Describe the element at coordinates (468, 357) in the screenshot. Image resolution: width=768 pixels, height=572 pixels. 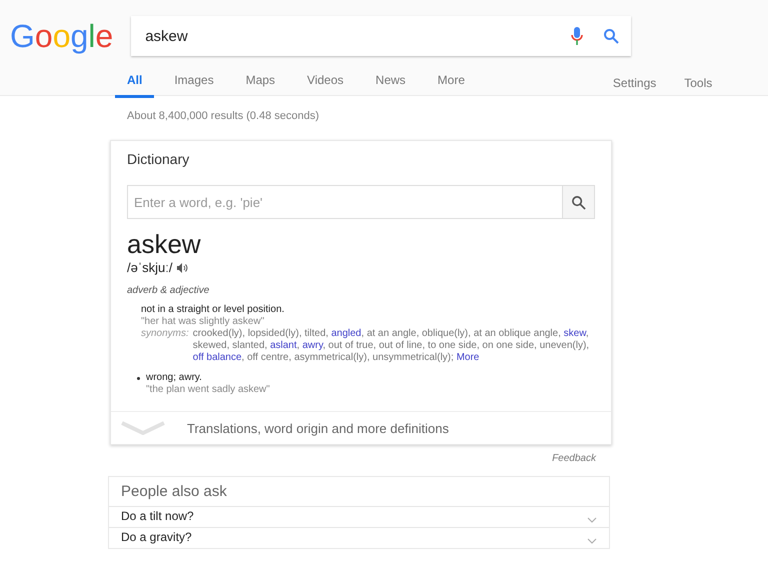
I see `more-link: More` at that location.